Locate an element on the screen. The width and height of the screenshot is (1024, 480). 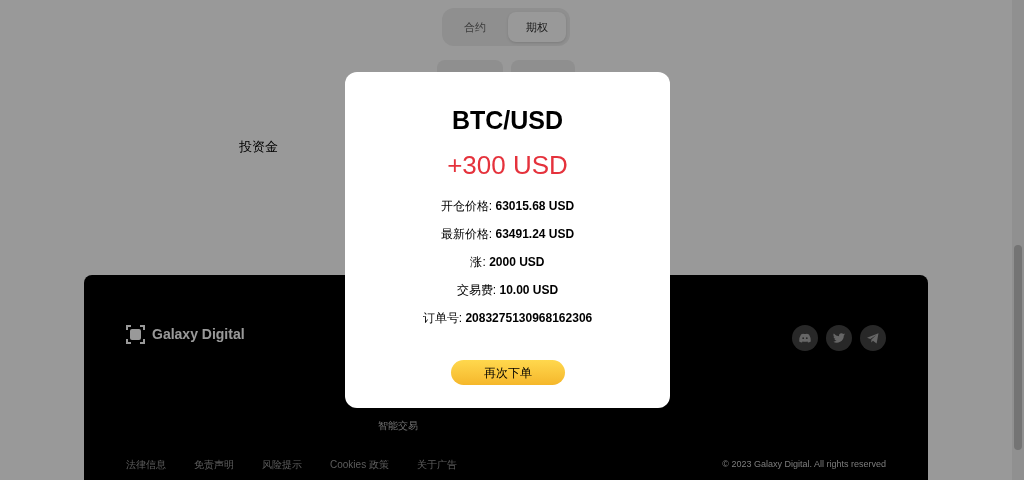
logo-icon is located at coordinates (135, 334).